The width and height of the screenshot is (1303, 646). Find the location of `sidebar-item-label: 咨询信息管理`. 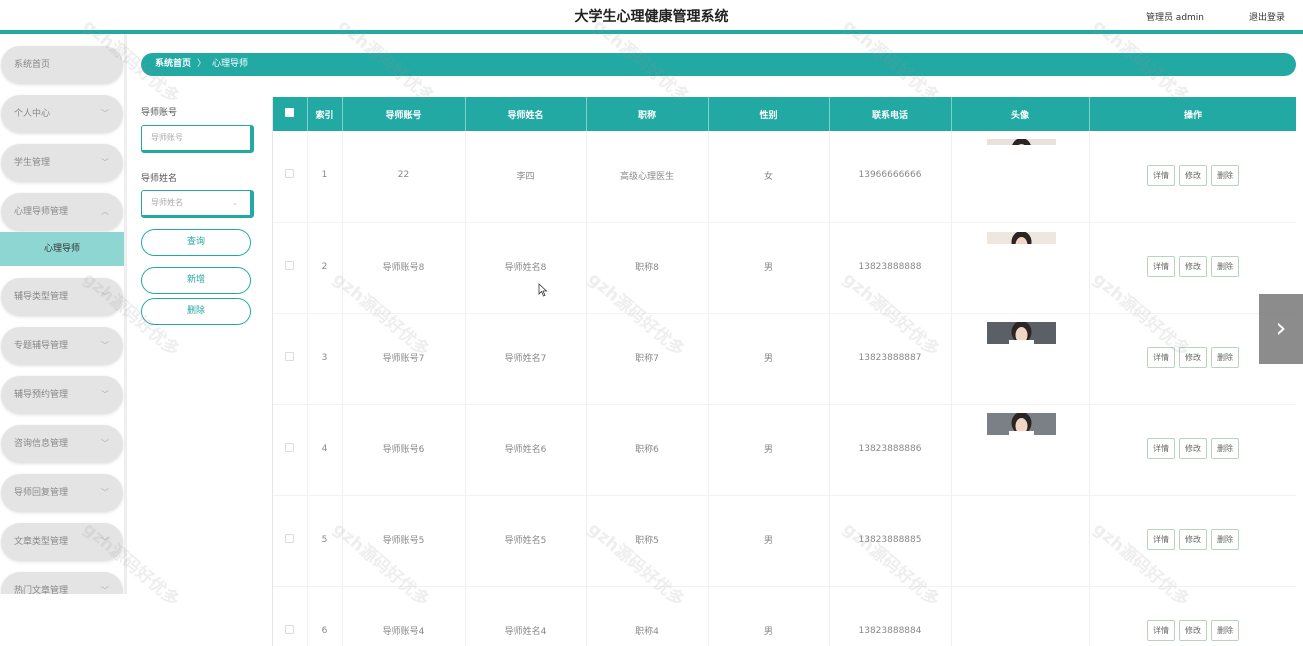

sidebar-item-label: 咨询信息管理 is located at coordinates (41, 444).